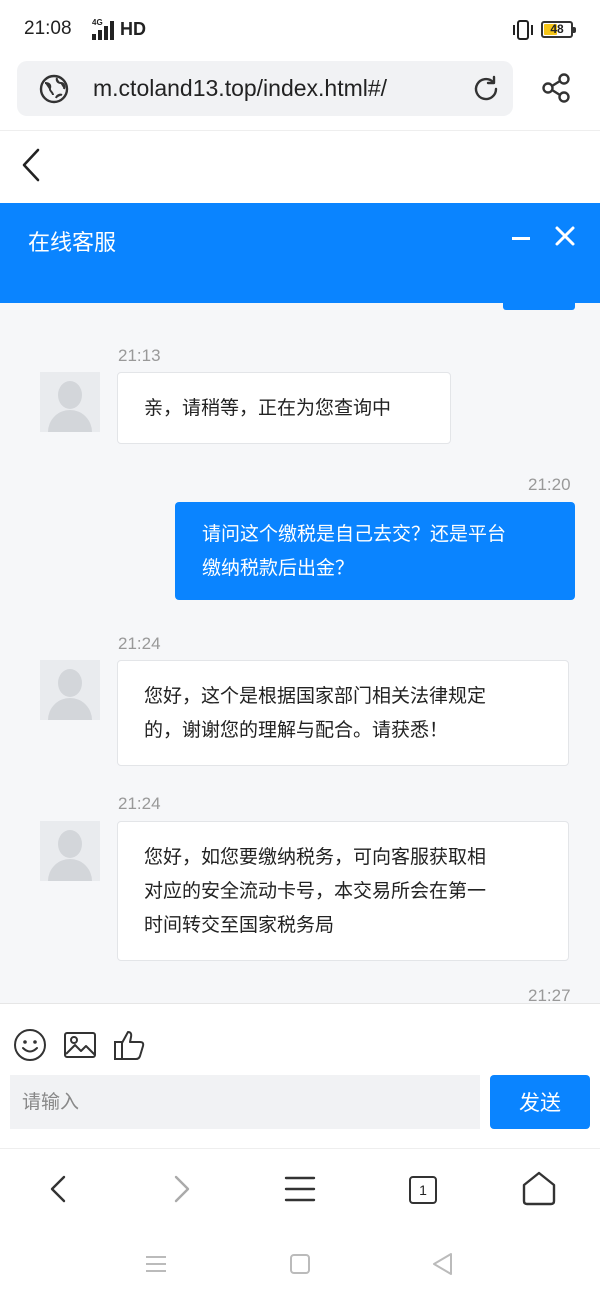 This screenshot has width=600, height=1300. Describe the element at coordinates (315, 891) in the screenshot. I see `message-text: 对应的安全流动卡号，本交易所会在第一` at that location.